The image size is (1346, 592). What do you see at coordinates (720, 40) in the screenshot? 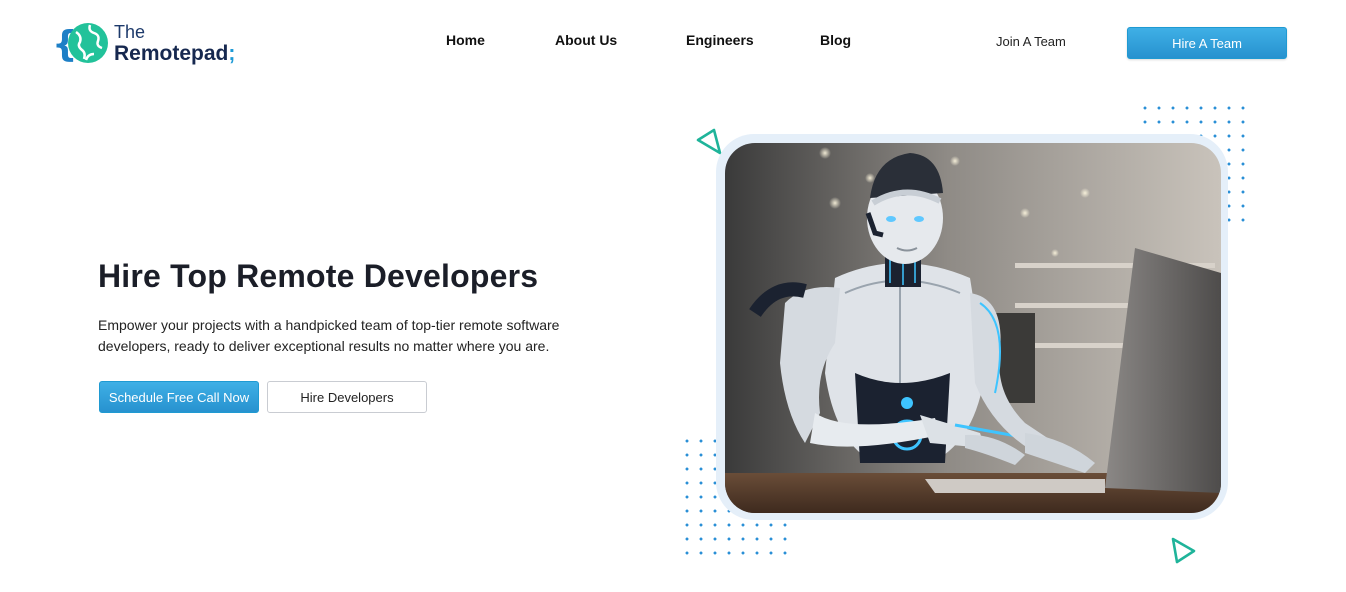
I see `nav-engineers-link: Engineers` at bounding box center [720, 40].